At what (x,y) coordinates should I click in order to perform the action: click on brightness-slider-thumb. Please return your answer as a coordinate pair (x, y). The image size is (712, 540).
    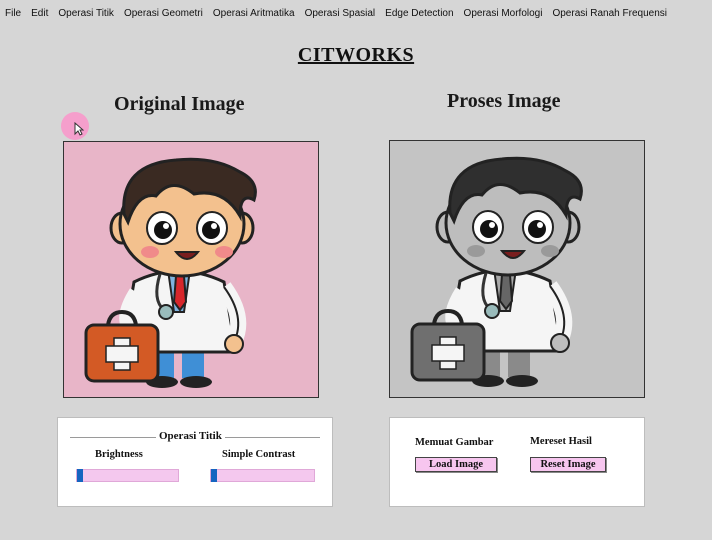
    Looking at the image, I should click on (80, 475).